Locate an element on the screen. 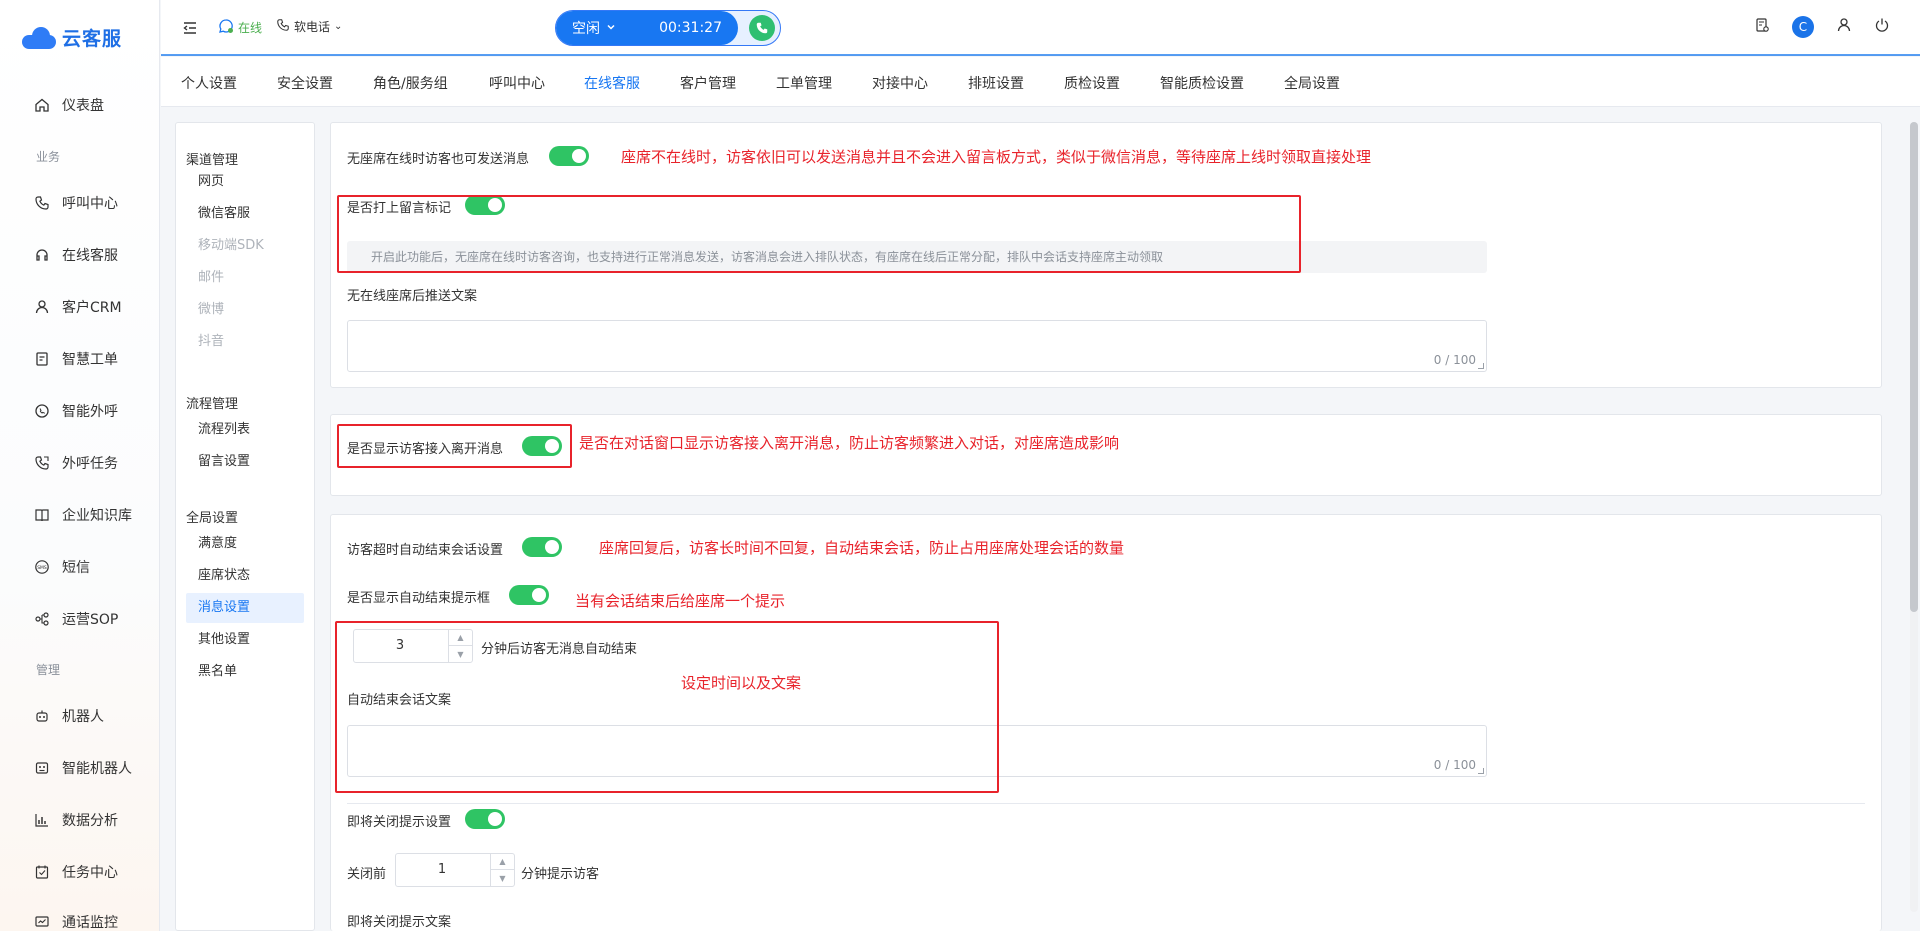 This screenshot has width=1920, height=931. submenu-item-email: 邮件 is located at coordinates (211, 277).